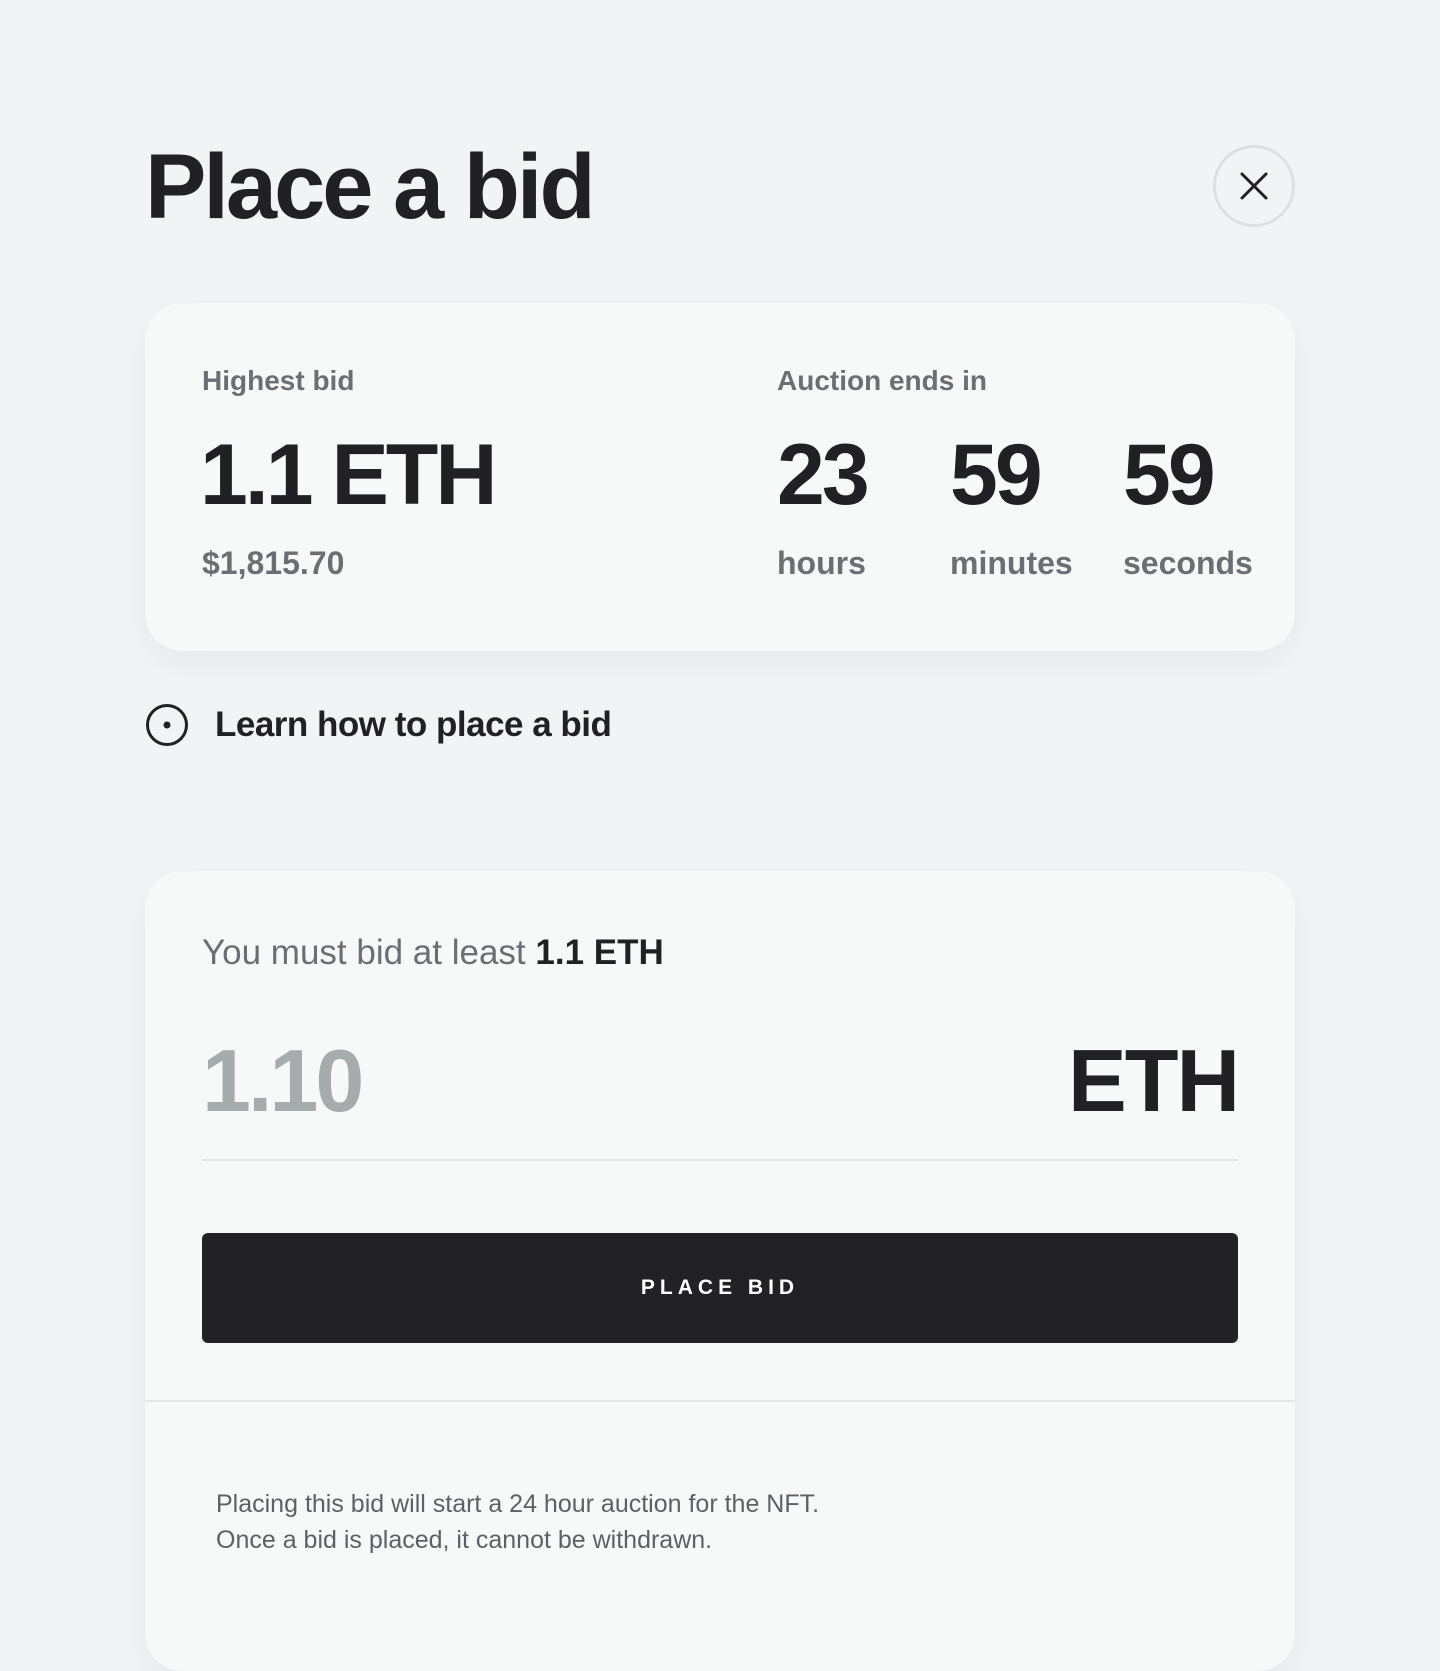 This screenshot has width=1440, height=1671. I want to click on highest-bid-label: Highest bid, so click(278, 380).